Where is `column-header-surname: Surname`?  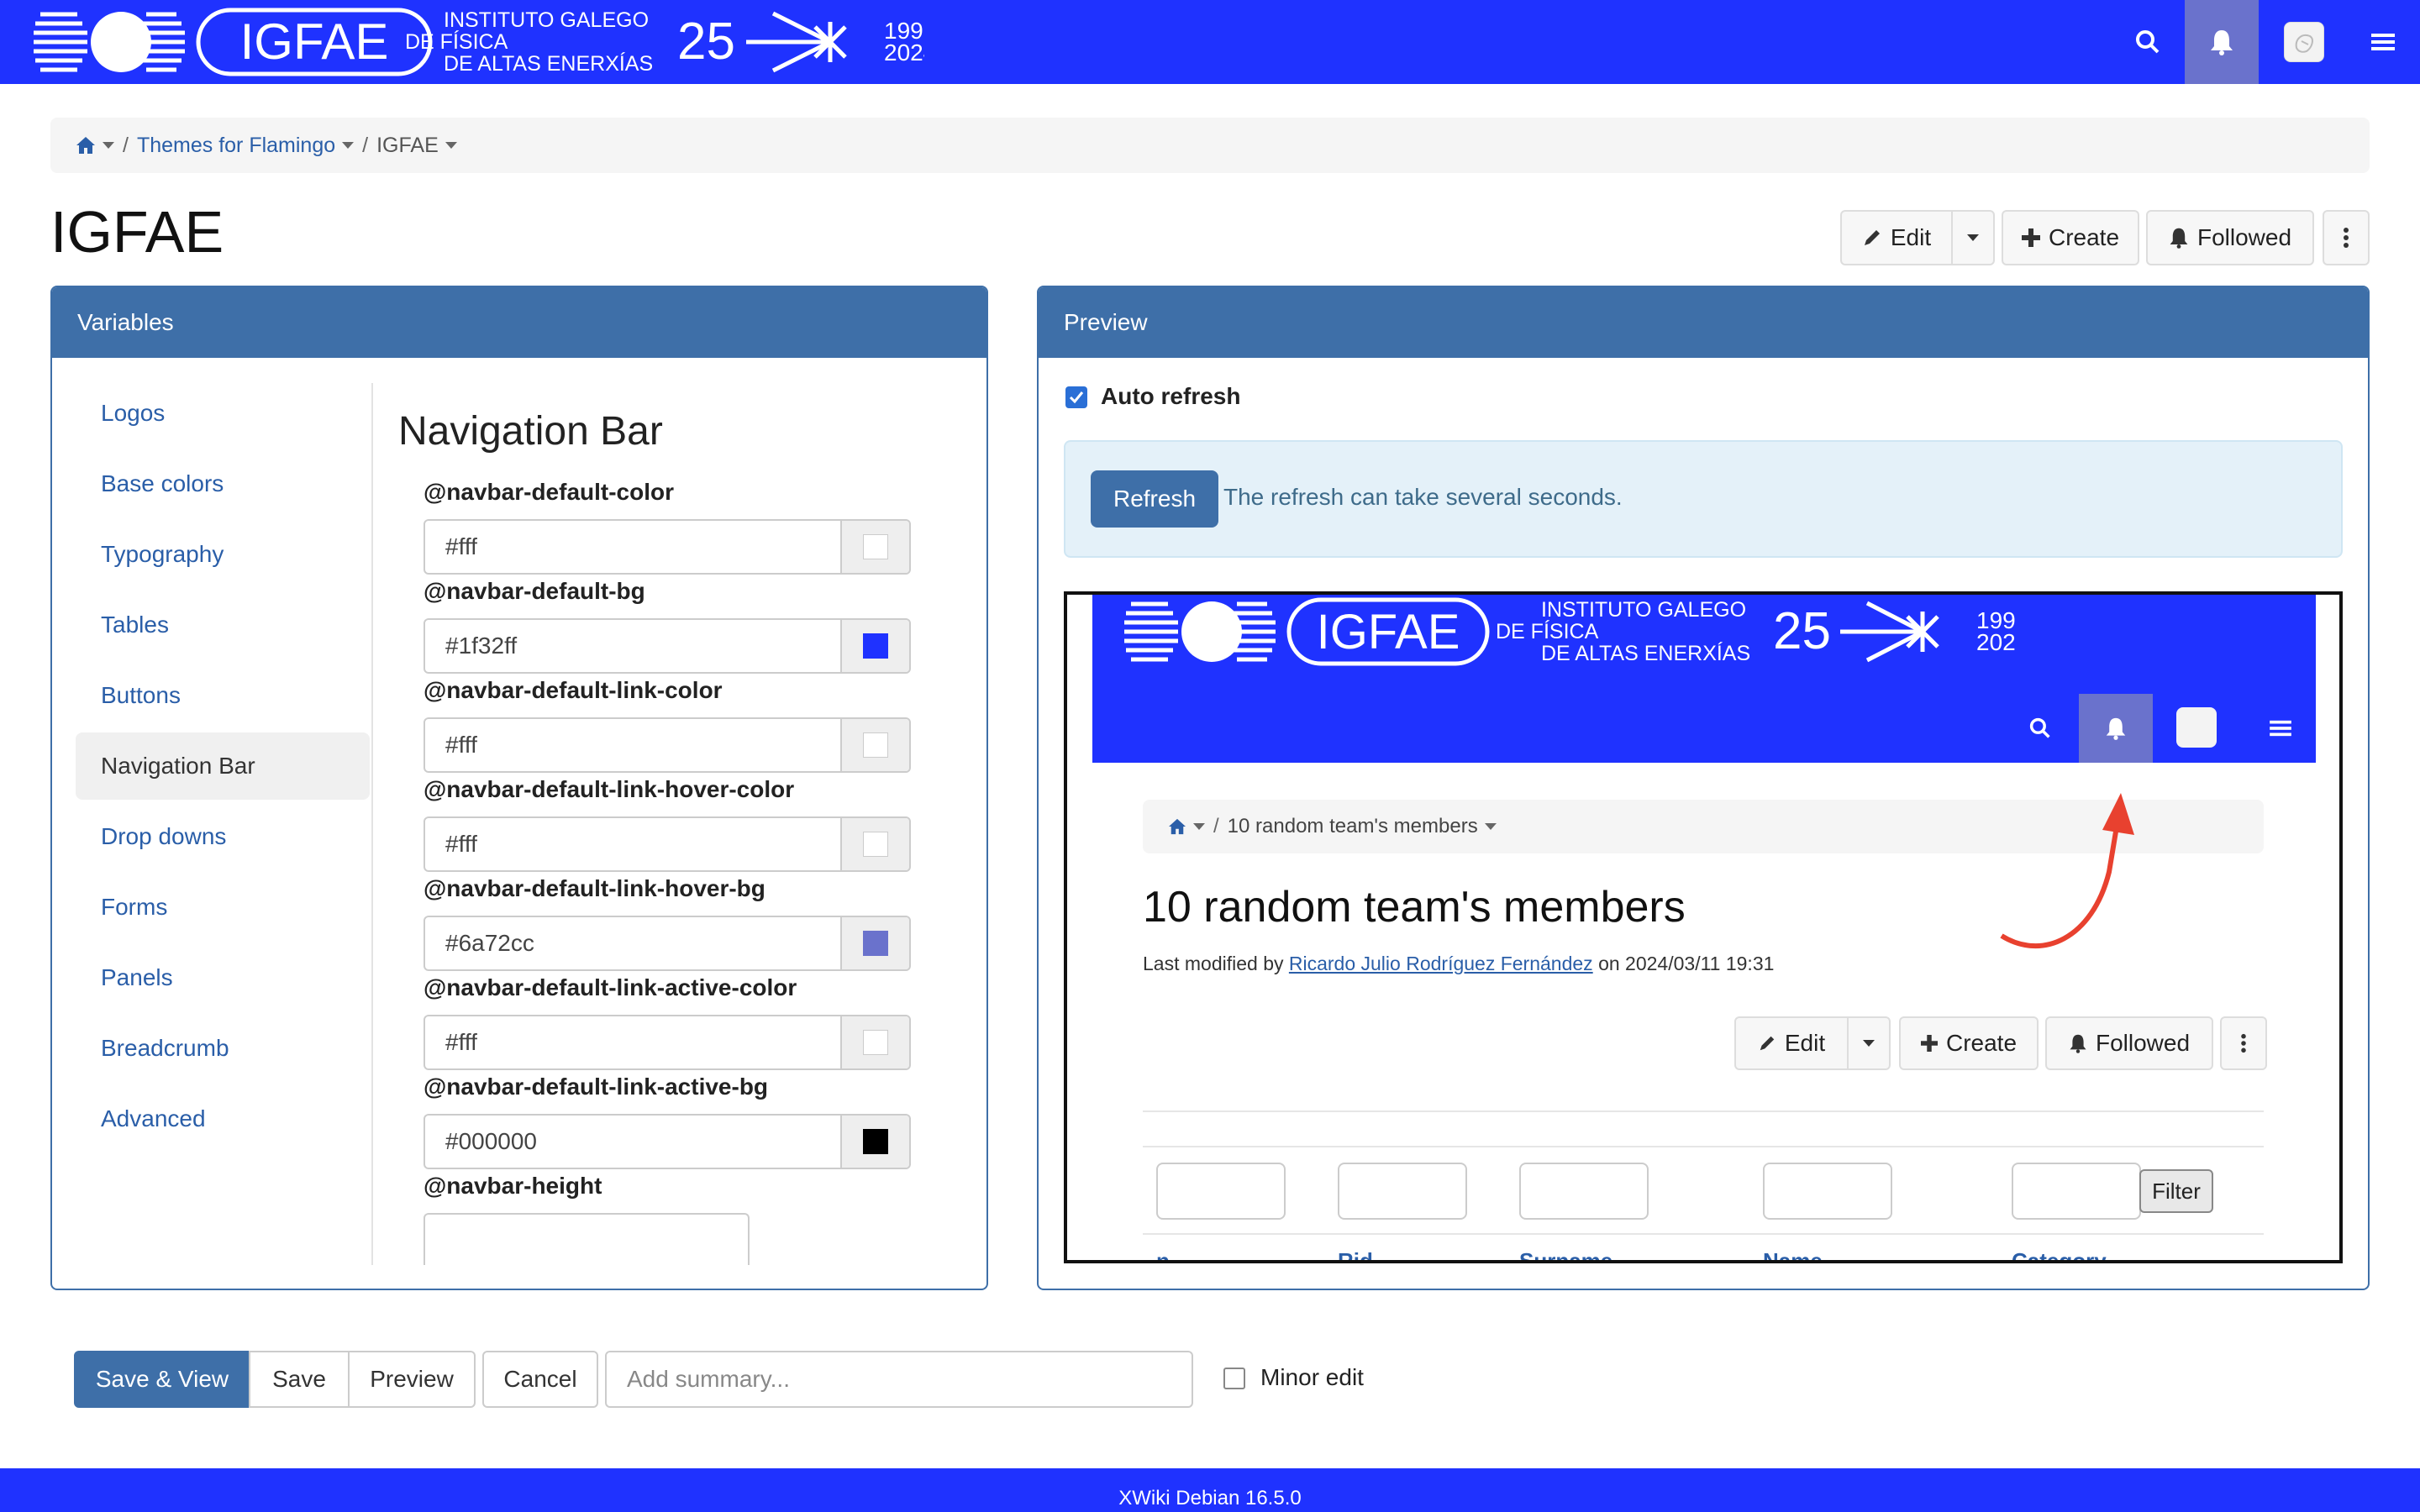 column-header-surname: Surname is located at coordinates (1565, 1254).